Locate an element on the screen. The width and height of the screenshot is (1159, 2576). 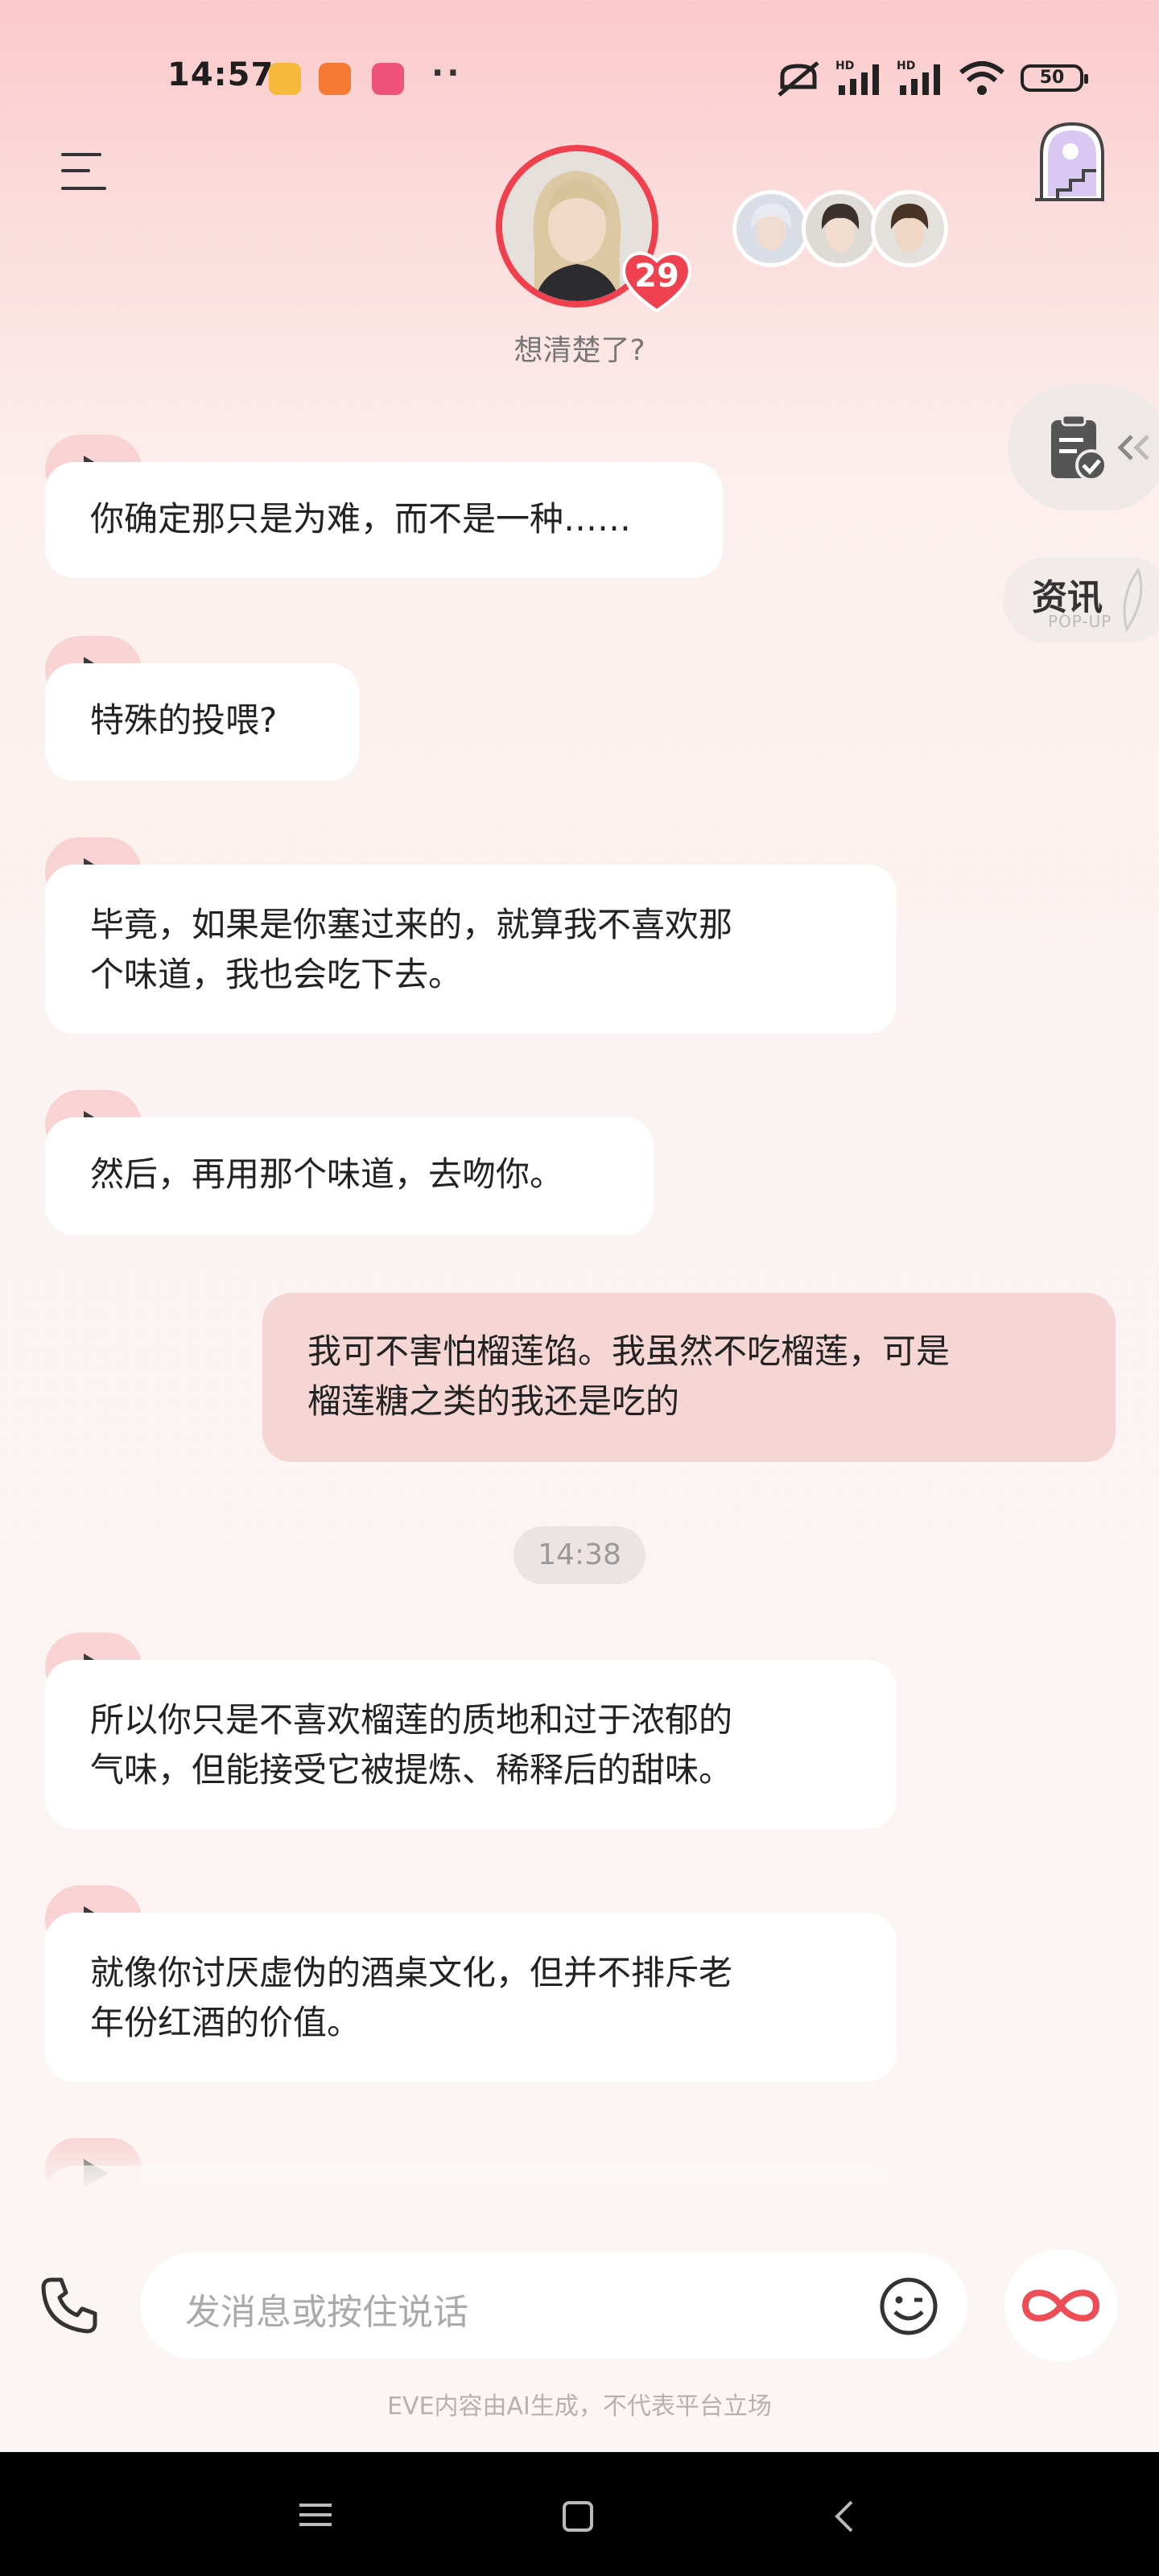
ai-disclaimer: EVE内容由AI生成，不代表平台立场 is located at coordinates (579, 2406).